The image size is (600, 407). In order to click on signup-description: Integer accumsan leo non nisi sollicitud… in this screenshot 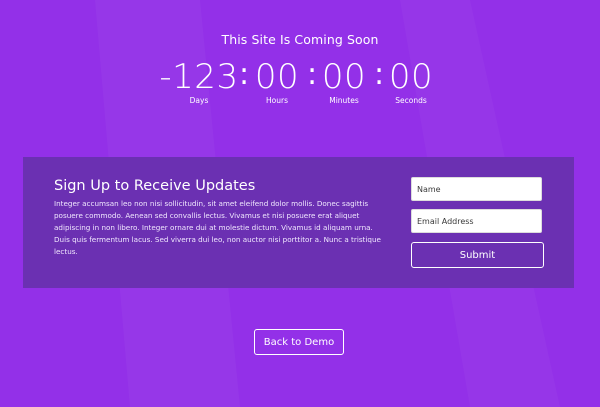, I will do `click(217, 227)`.